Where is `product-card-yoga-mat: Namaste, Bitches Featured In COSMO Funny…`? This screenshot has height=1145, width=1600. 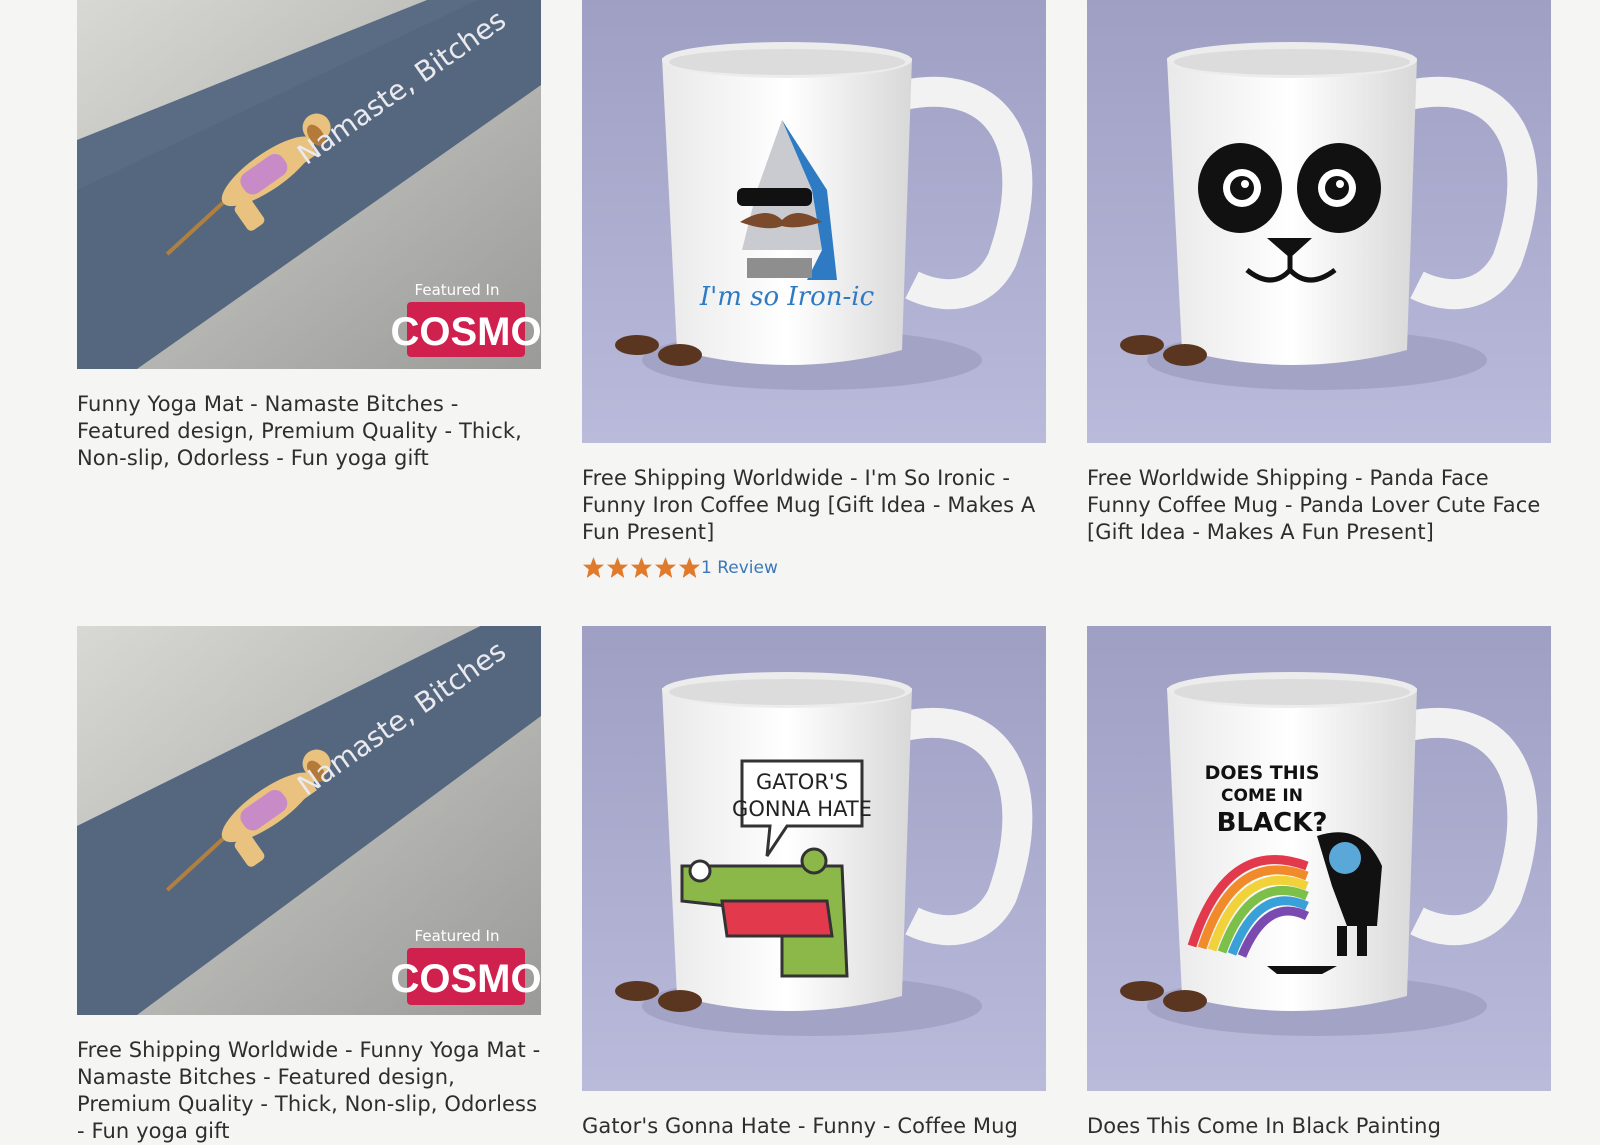 product-card-yoga-mat: Namaste, Bitches Featured In COSMO Funny… is located at coordinates (309, 289).